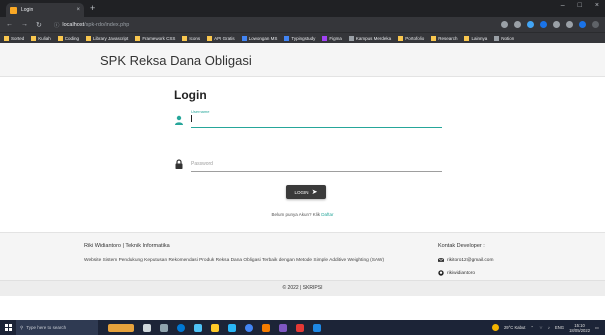 Image resolution: width=605 pixels, height=335 pixels. Describe the element at coordinates (332, 38) in the screenshot. I see `bookmark-item: Figma` at that location.